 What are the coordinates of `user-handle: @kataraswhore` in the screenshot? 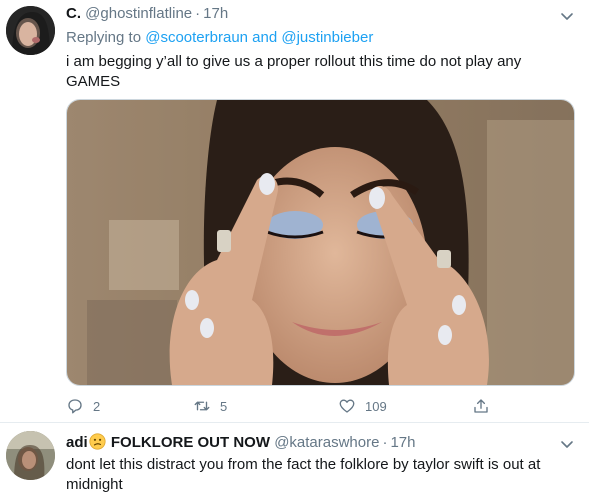 It's located at (326, 442).